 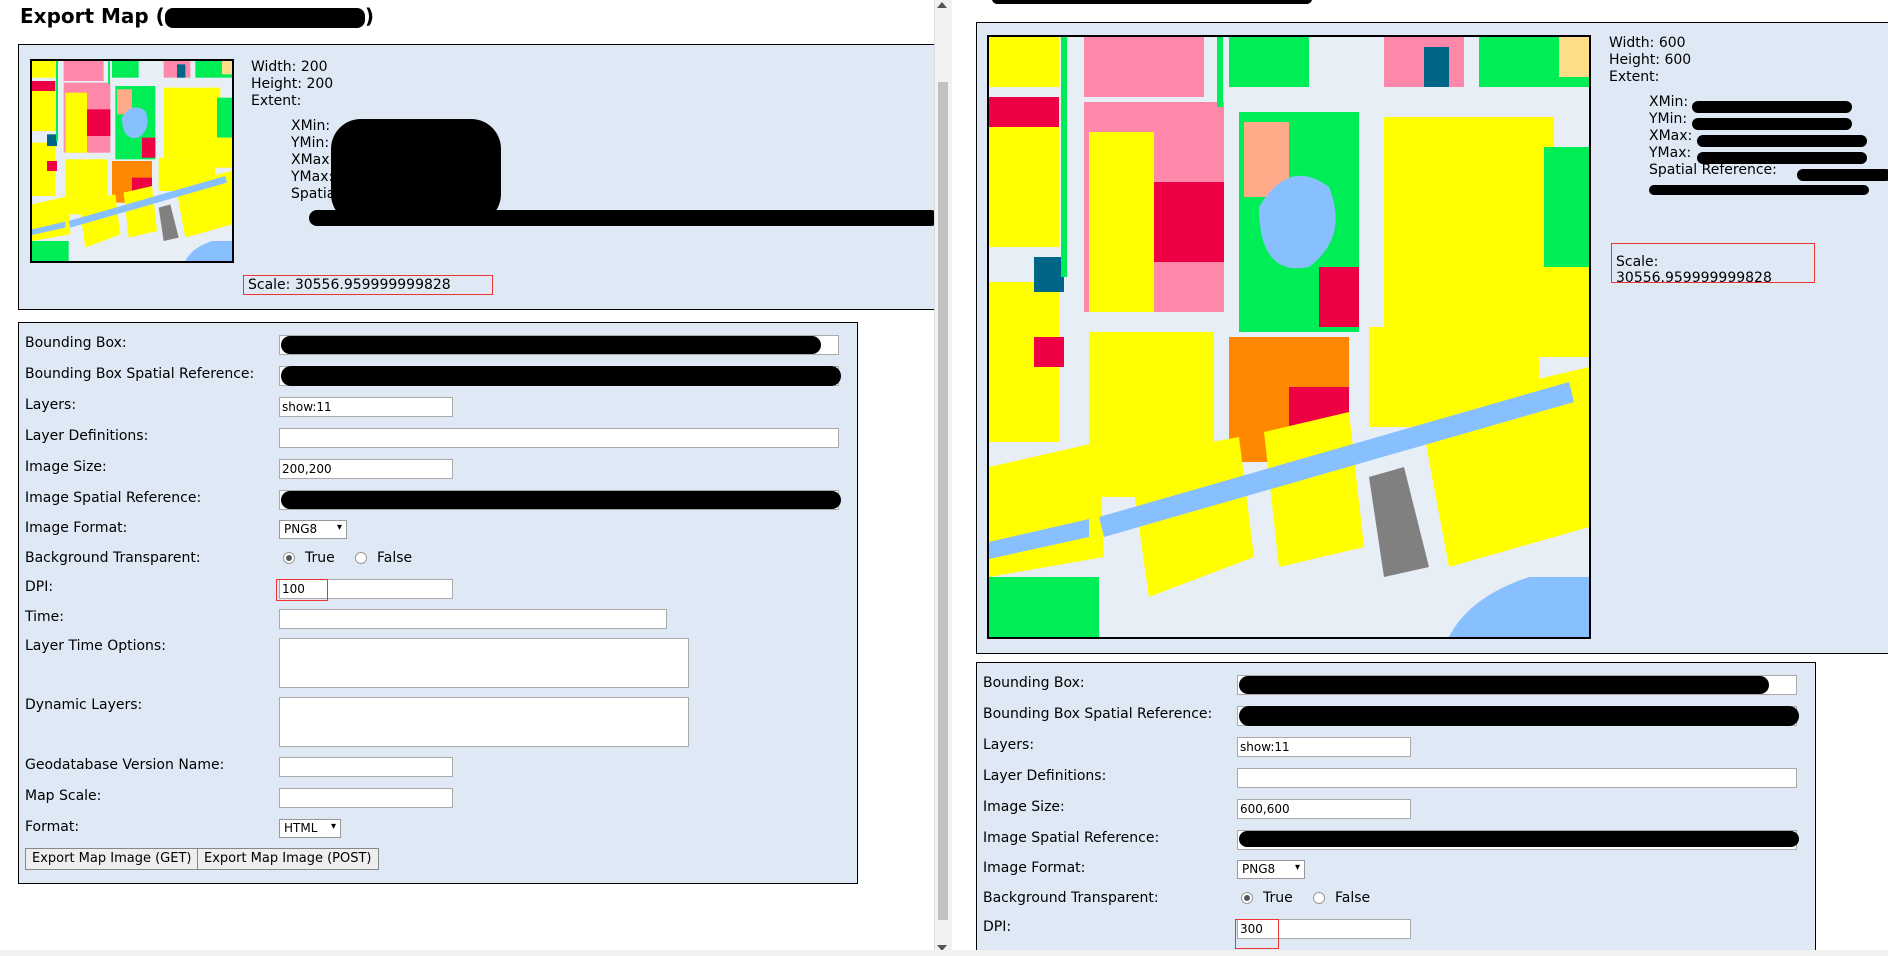 What do you see at coordinates (624, 218) in the screenshot?
I see `redacted-spatial-ref` at bounding box center [624, 218].